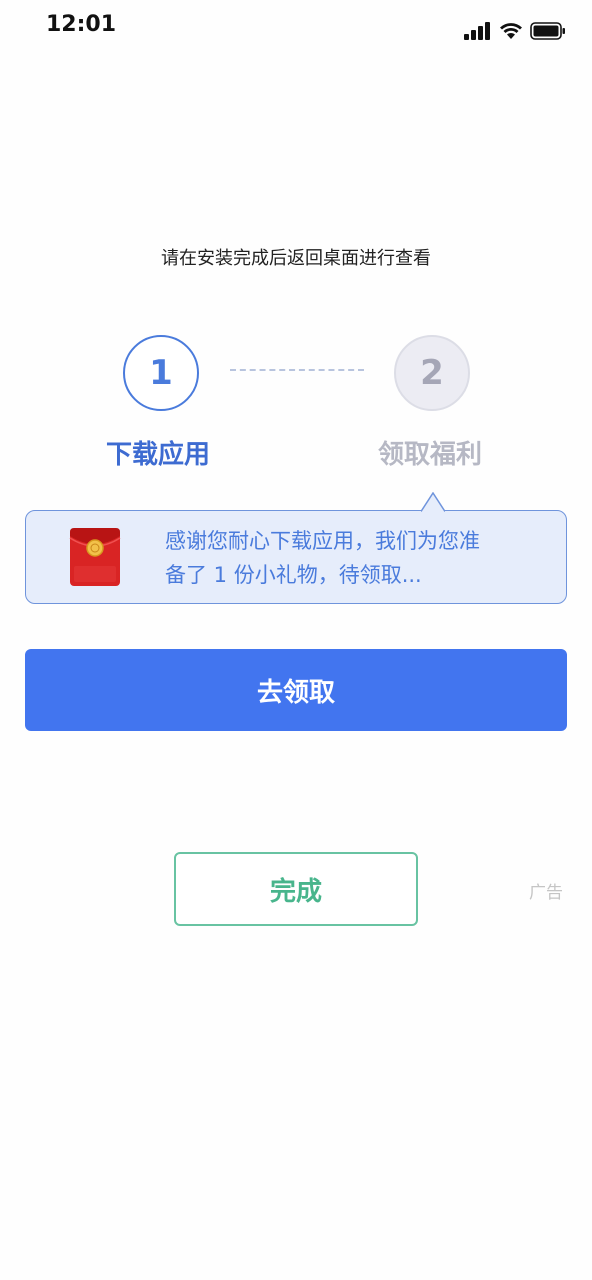  I want to click on wifi-icon, so click(511, 33).